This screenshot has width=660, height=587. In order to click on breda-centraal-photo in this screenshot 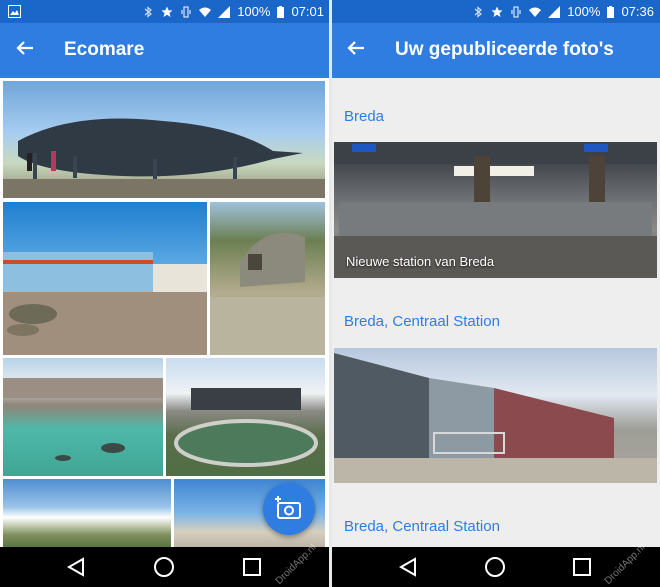, I will do `click(495, 415)`.